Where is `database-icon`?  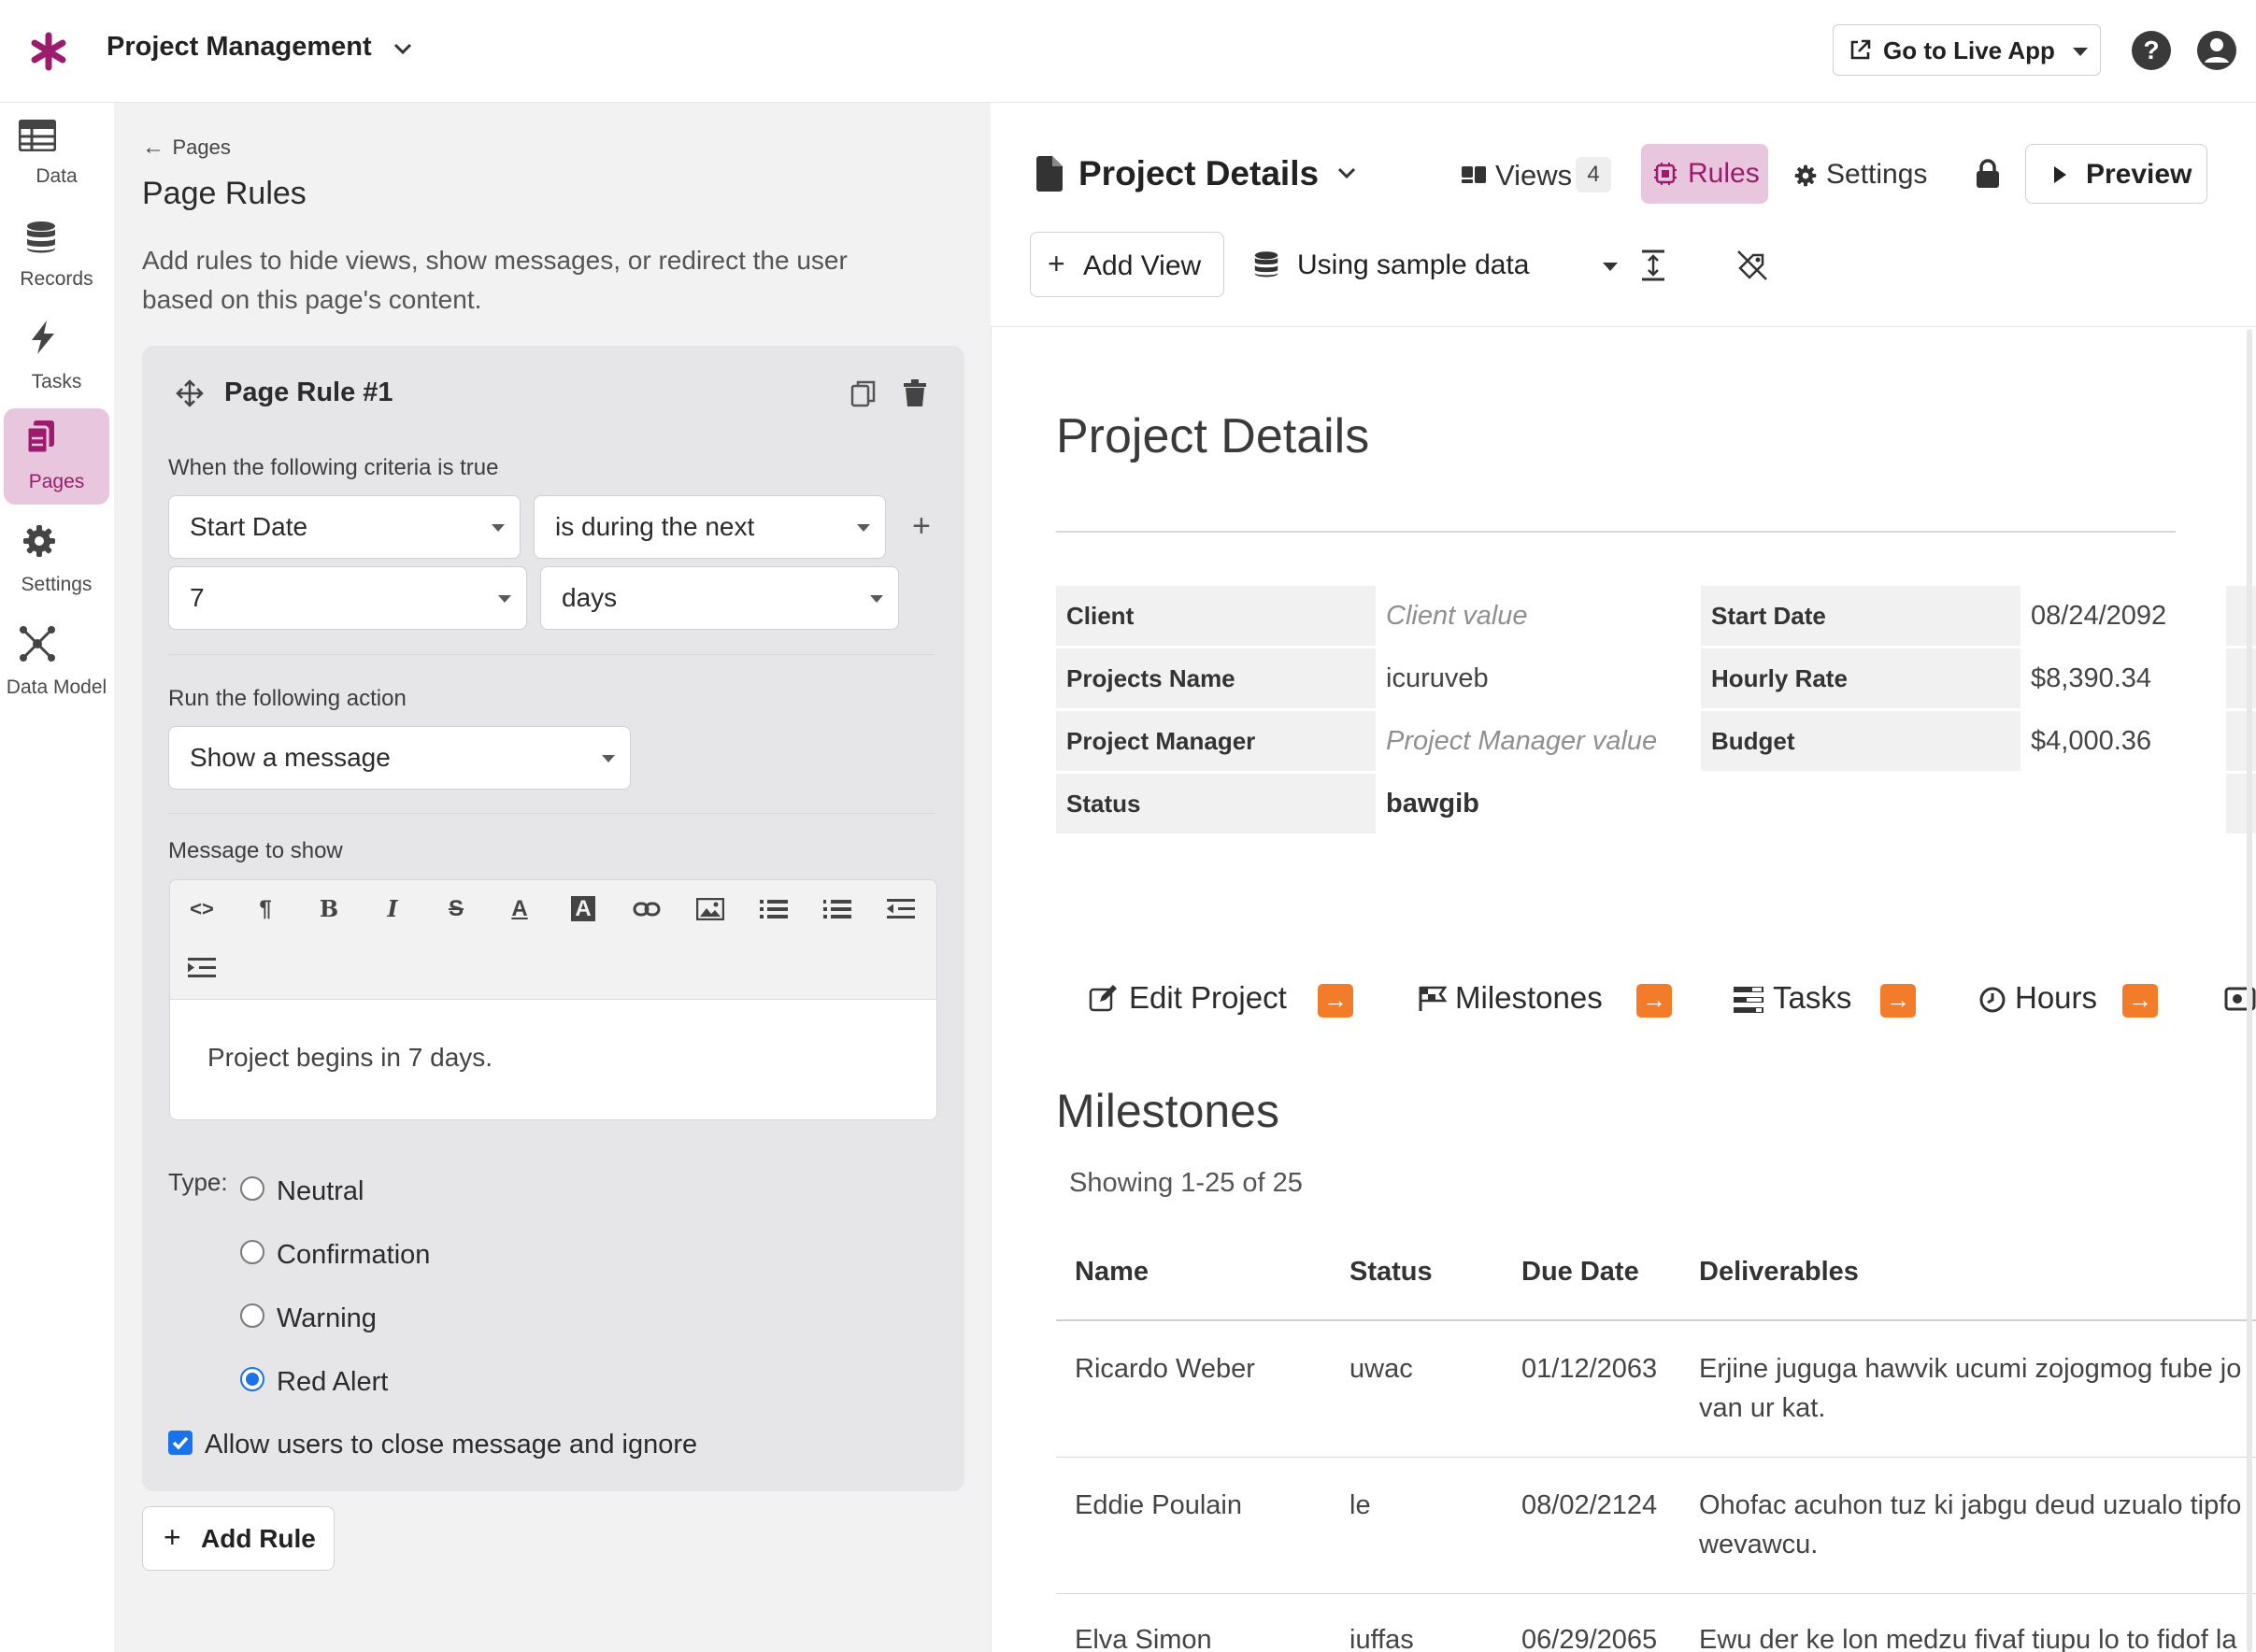
database-icon is located at coordinates (1266, 267).